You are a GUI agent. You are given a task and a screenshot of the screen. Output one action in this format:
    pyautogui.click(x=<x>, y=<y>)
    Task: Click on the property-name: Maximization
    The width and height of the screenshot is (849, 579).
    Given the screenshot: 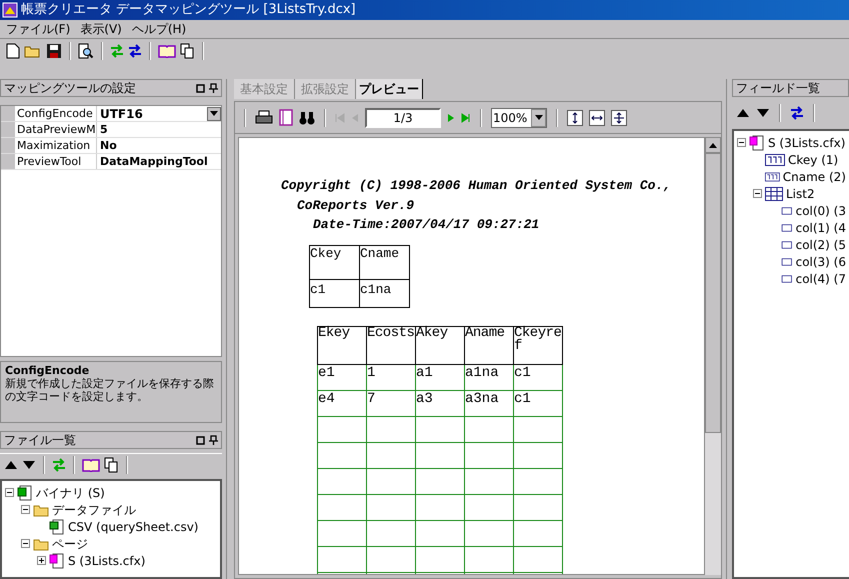 What is the action you would take?
    pyautogui.click(x=56, y=145)
    